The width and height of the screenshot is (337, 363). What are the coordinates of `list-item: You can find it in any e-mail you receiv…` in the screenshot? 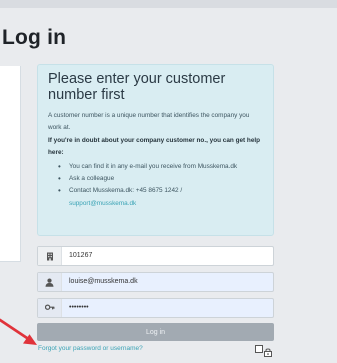 It's located at (160, 167).